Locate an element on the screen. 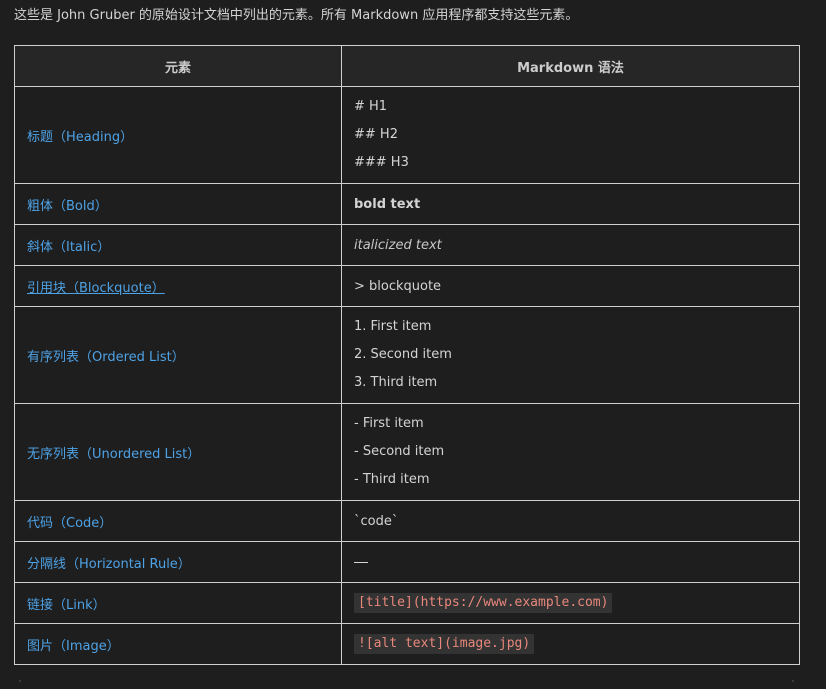 This screenshot has width=826, height=689. syntax-cell: # H1 ## H2 ### H3 is located at coordinates (570, 135).